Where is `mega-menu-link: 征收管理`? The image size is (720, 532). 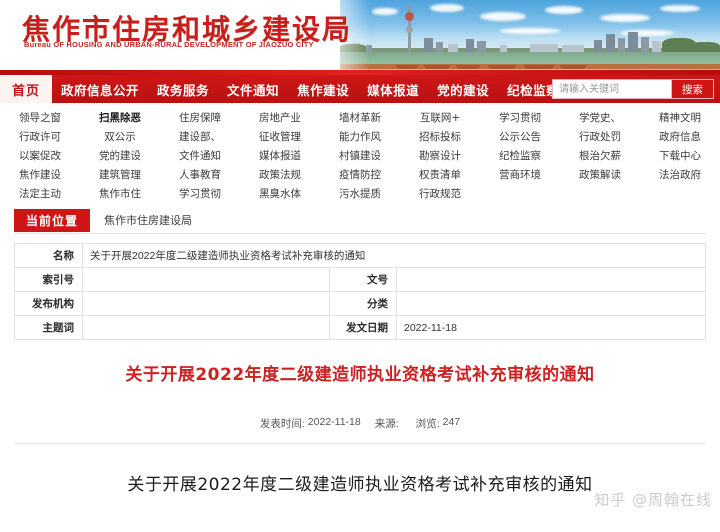 mega-menu-link: 征收管理 is located at coordinates (280, 137).